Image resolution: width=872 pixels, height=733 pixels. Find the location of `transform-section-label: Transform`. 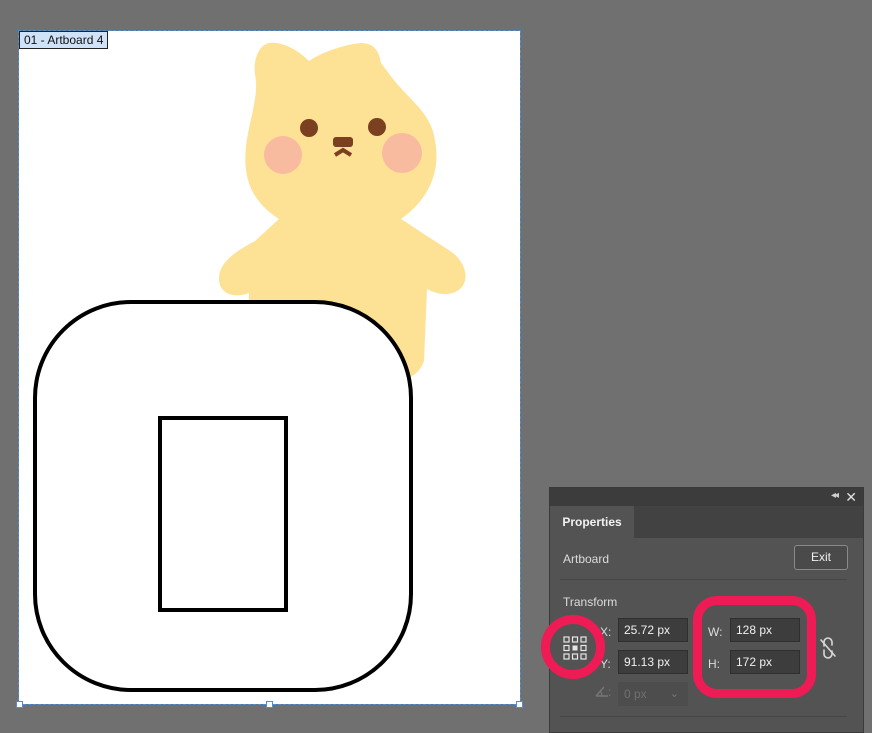

transform-section-label: Transform is located at coordinates (590, 602).